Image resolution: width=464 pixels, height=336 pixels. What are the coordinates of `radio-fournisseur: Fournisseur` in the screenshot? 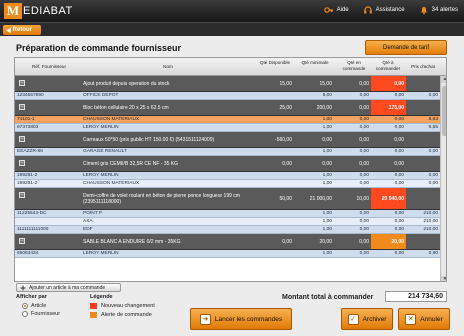 It's located at (41, 314).